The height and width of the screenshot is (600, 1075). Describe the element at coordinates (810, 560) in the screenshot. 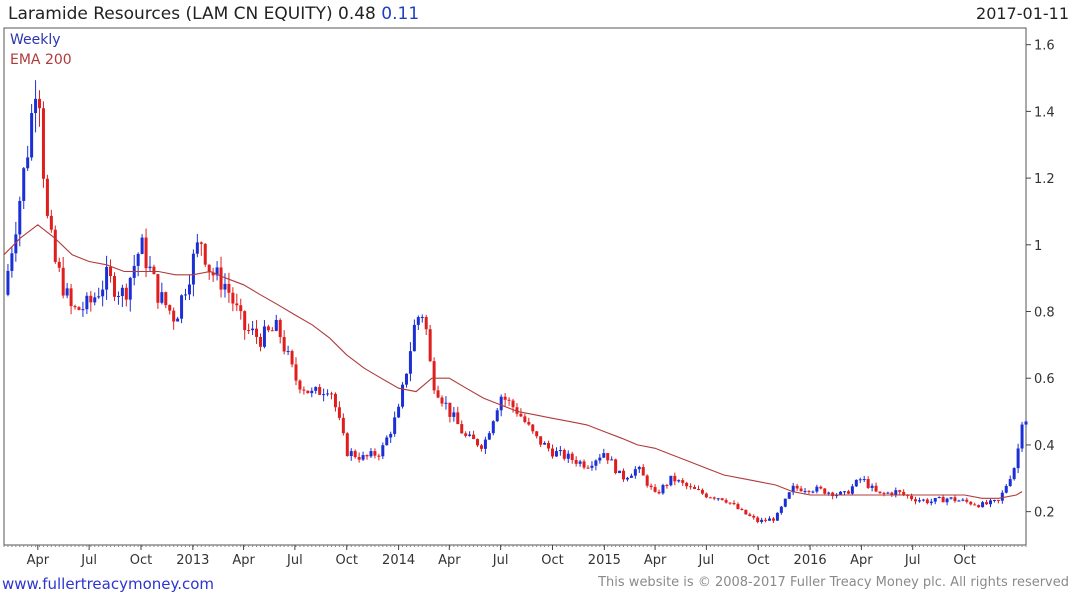

I see `x-tick-label: 2016` at that location.